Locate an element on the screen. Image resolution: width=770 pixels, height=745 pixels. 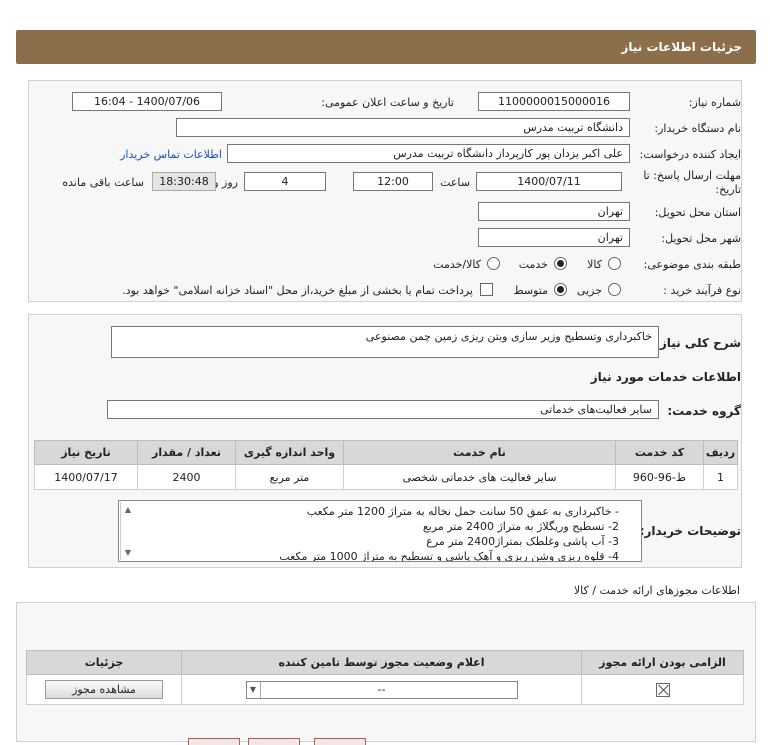
deadline-date-field: 1400/07/11 is located at coordinates (549, 181).